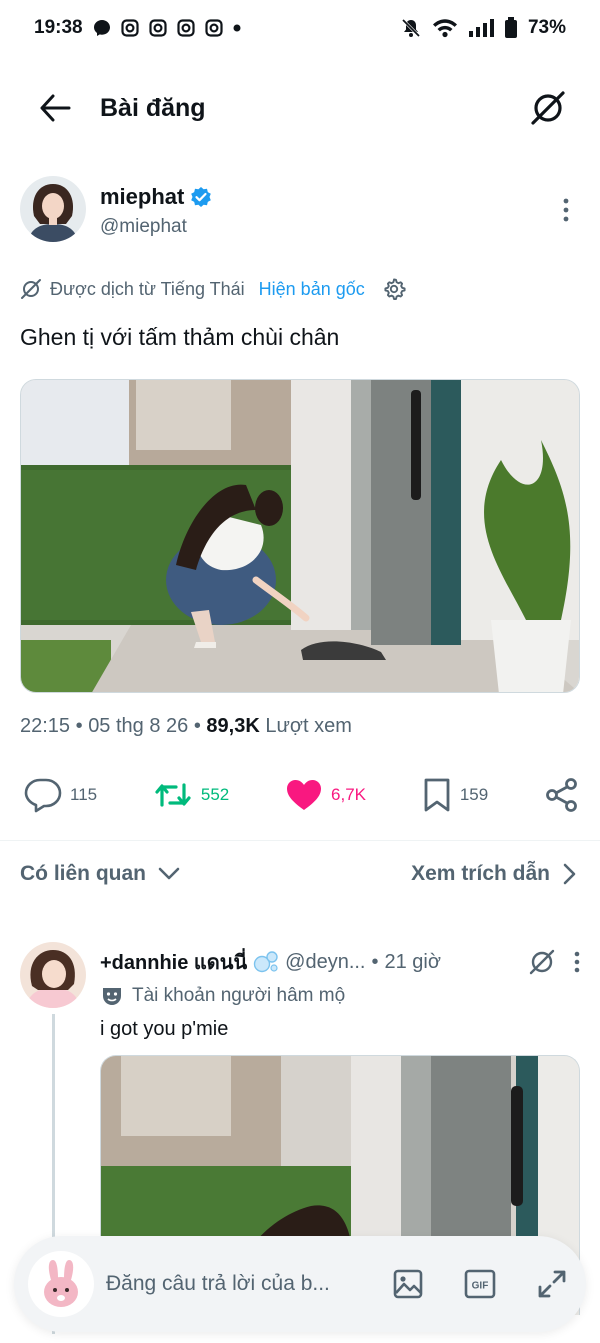  I want to click on more-options-button, so click(566, 210).